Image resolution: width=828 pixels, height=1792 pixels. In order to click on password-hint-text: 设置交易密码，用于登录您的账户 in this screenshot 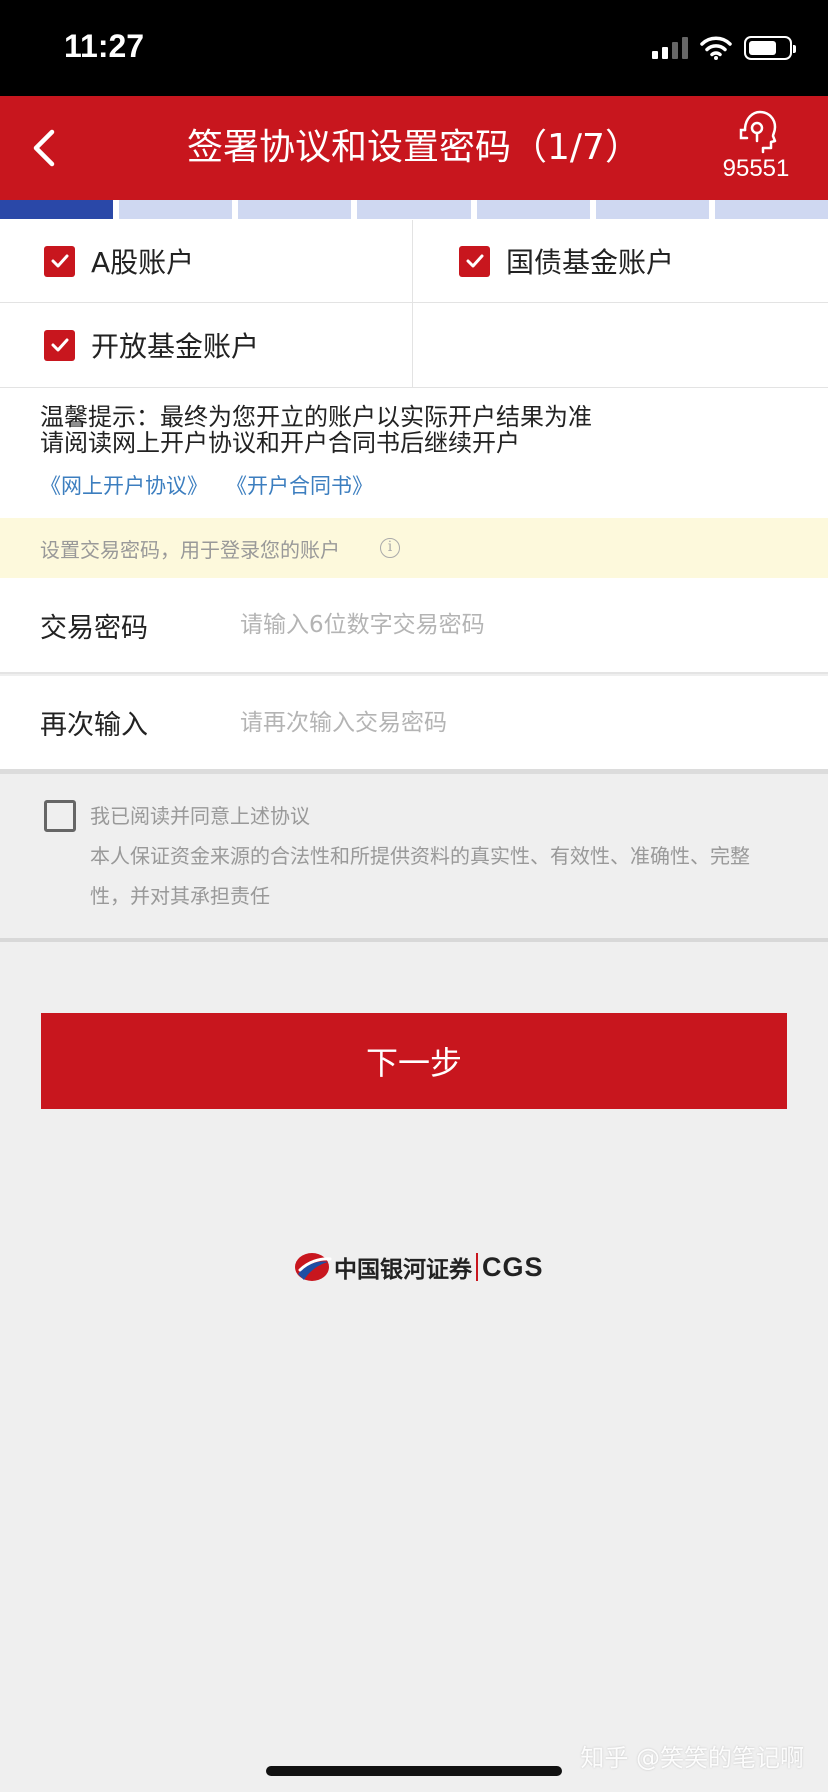, I will do `click(190, 549)`.